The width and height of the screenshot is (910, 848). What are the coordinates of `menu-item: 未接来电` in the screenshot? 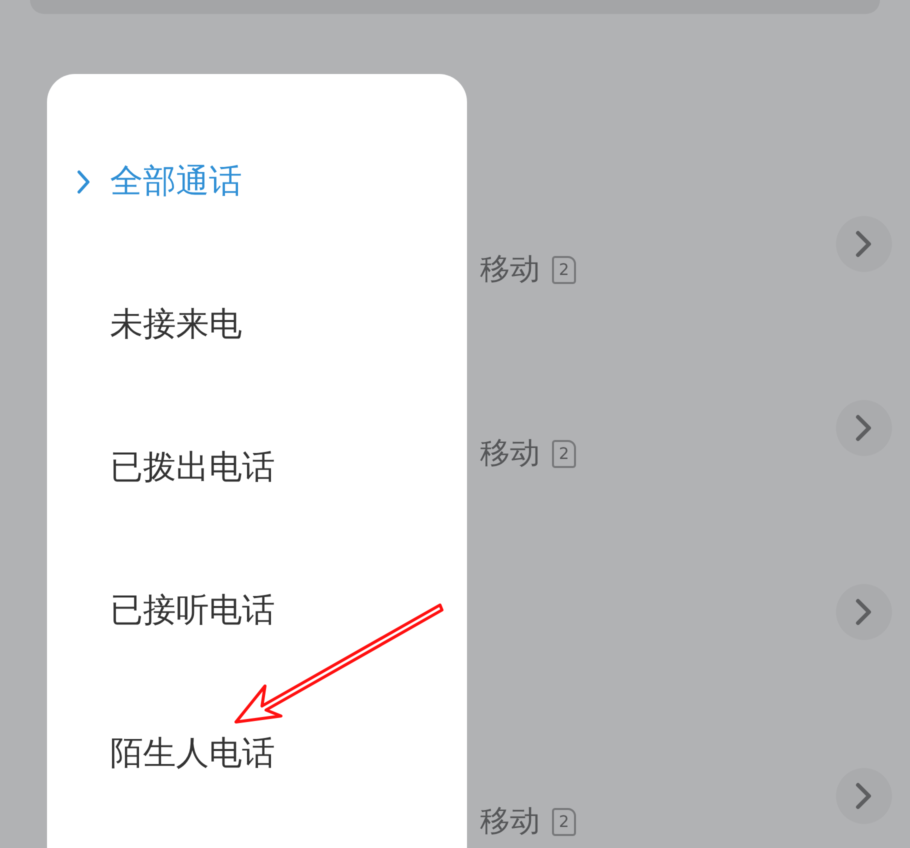 It's located at (257, 372).